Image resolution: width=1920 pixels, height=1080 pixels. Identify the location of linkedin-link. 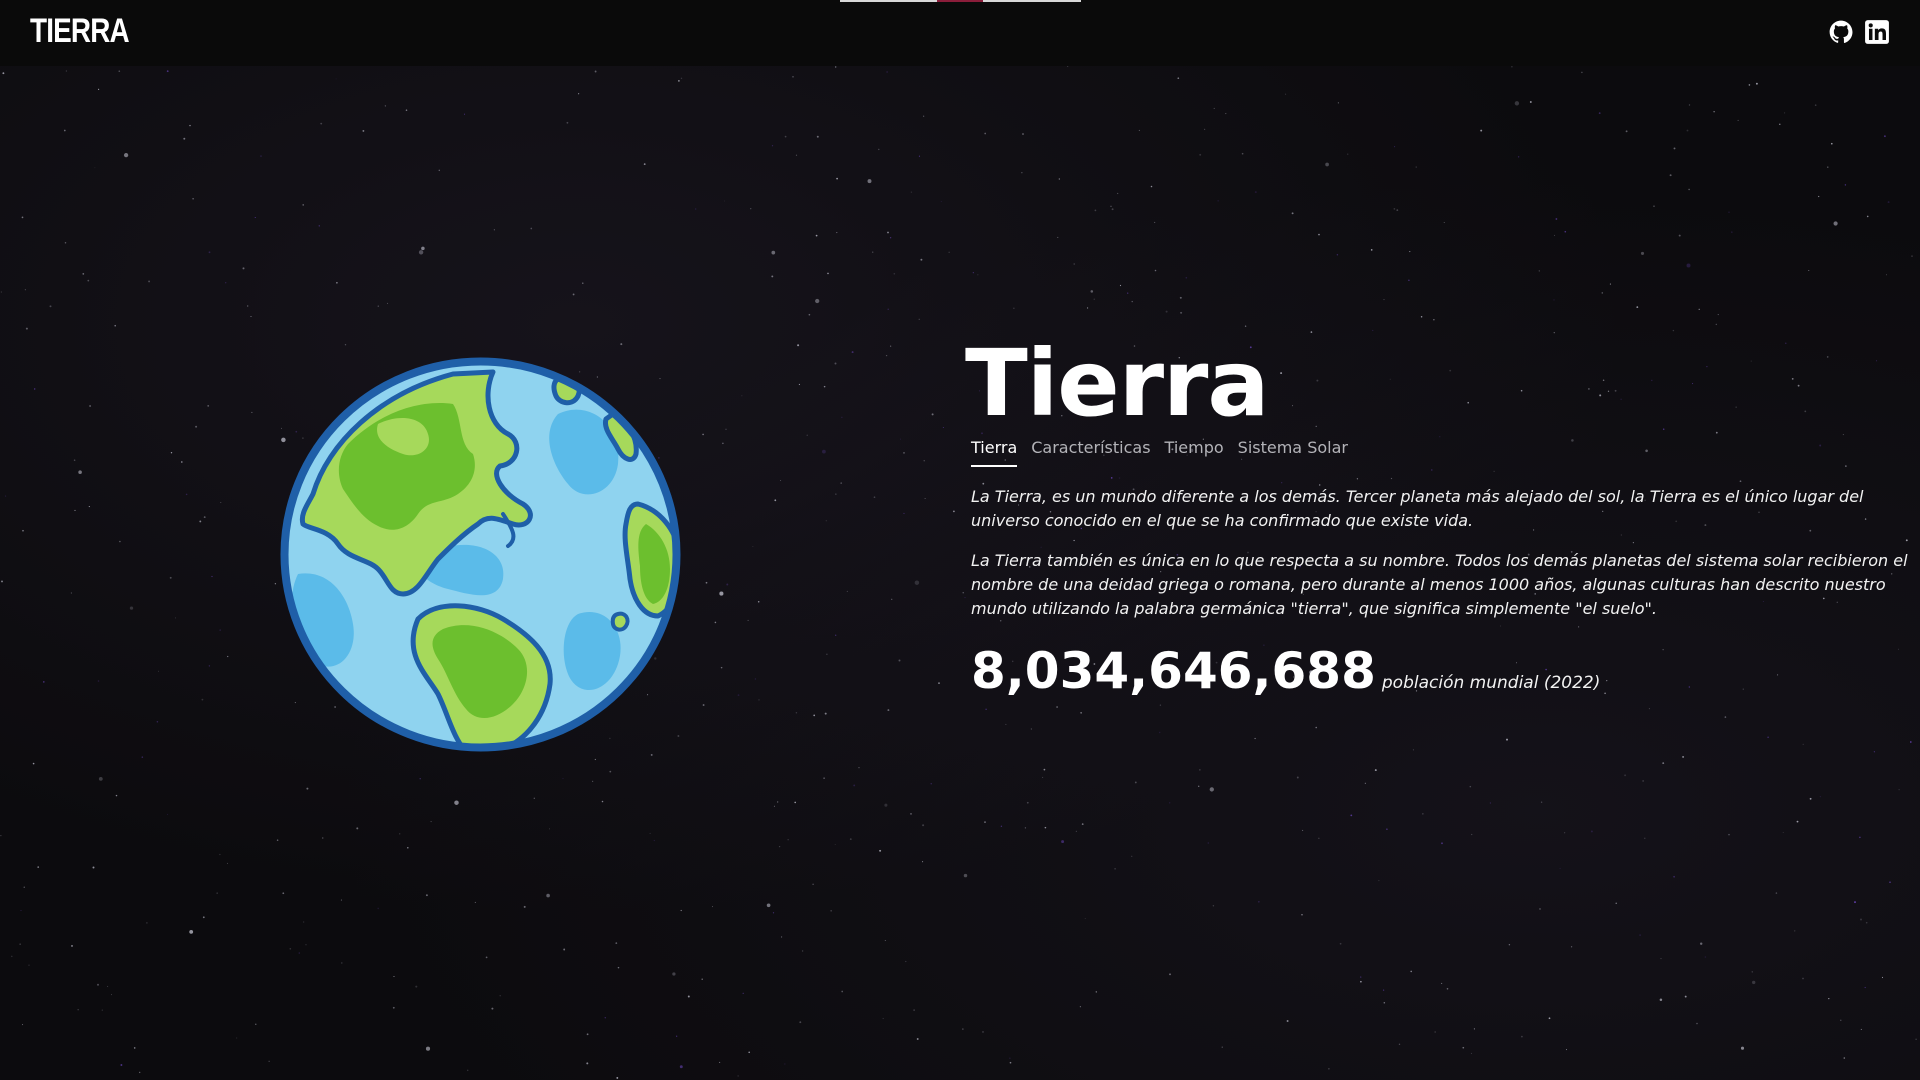
(1877, 32).